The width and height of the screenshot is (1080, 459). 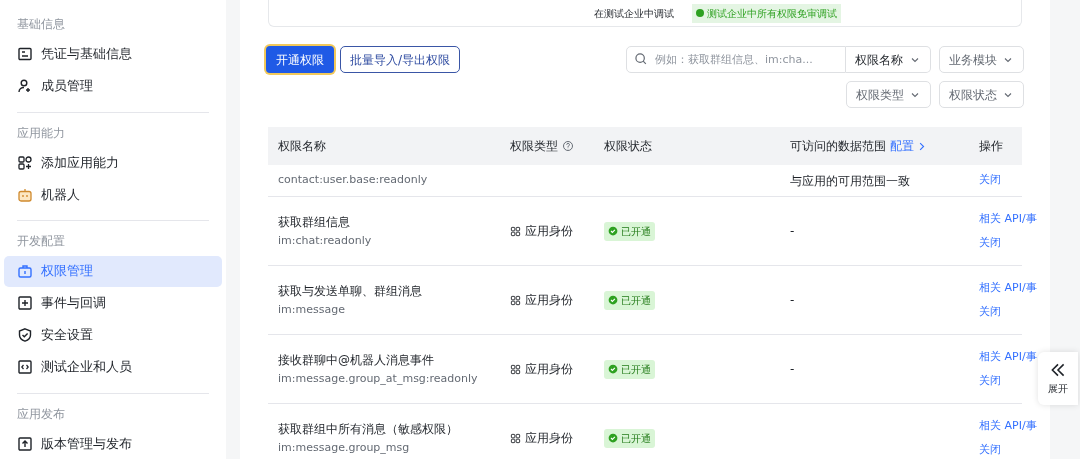 What do you see at coordinates (41, 25) in the screenshot?
I see `section-title: 基础信息` at bounding box center [41, 25].